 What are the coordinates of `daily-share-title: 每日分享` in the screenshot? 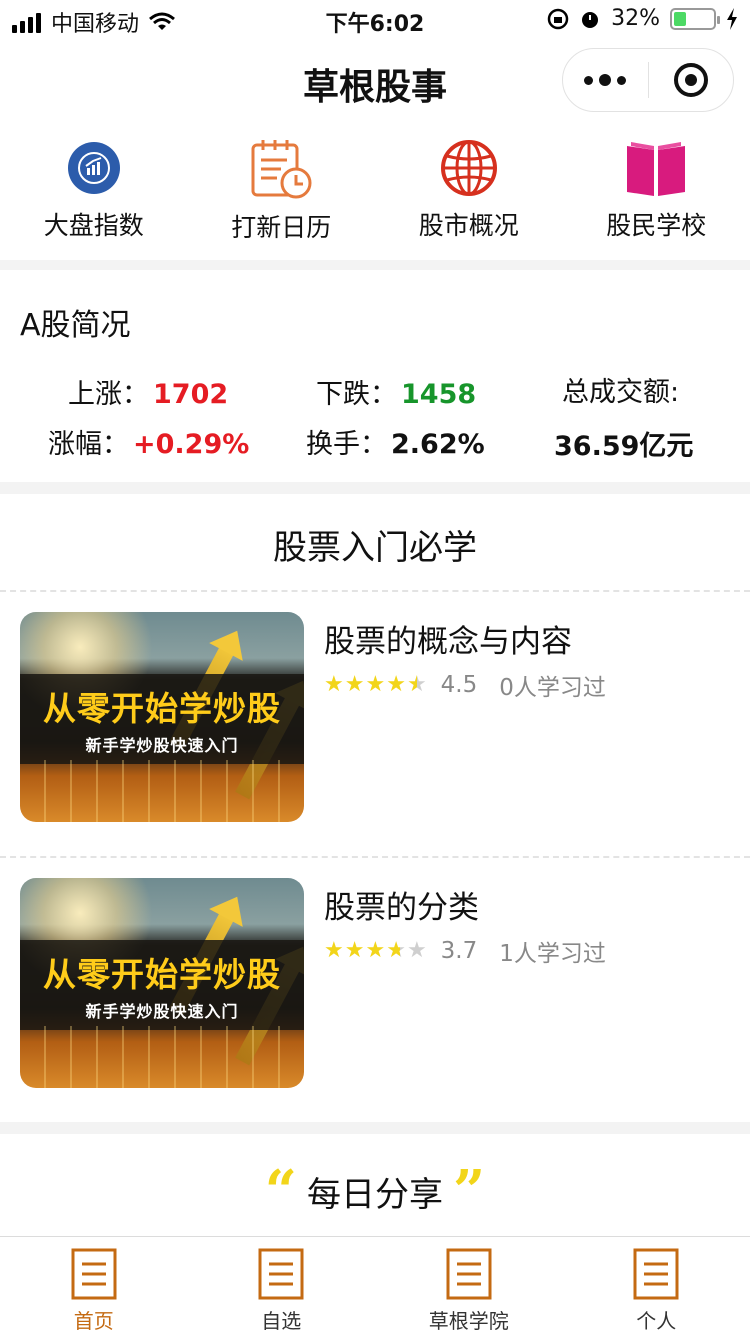 It's located at (375, 1194).